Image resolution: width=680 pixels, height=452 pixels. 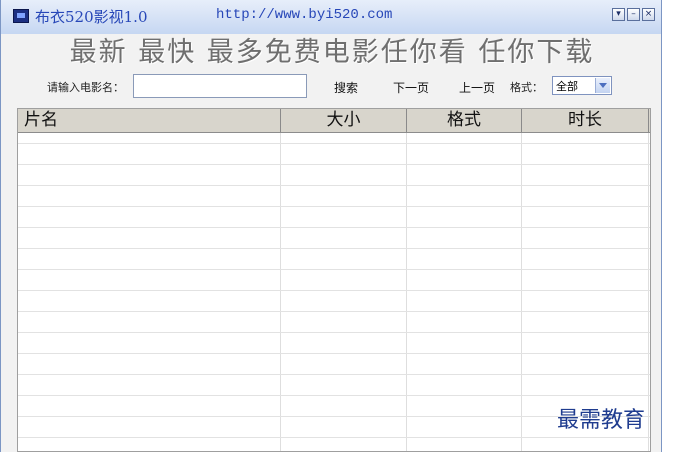 What do you see at coordinates (585, 120) in the screenshot?
I see `column-header-duration: 时长` at bounding box center [585, 120].